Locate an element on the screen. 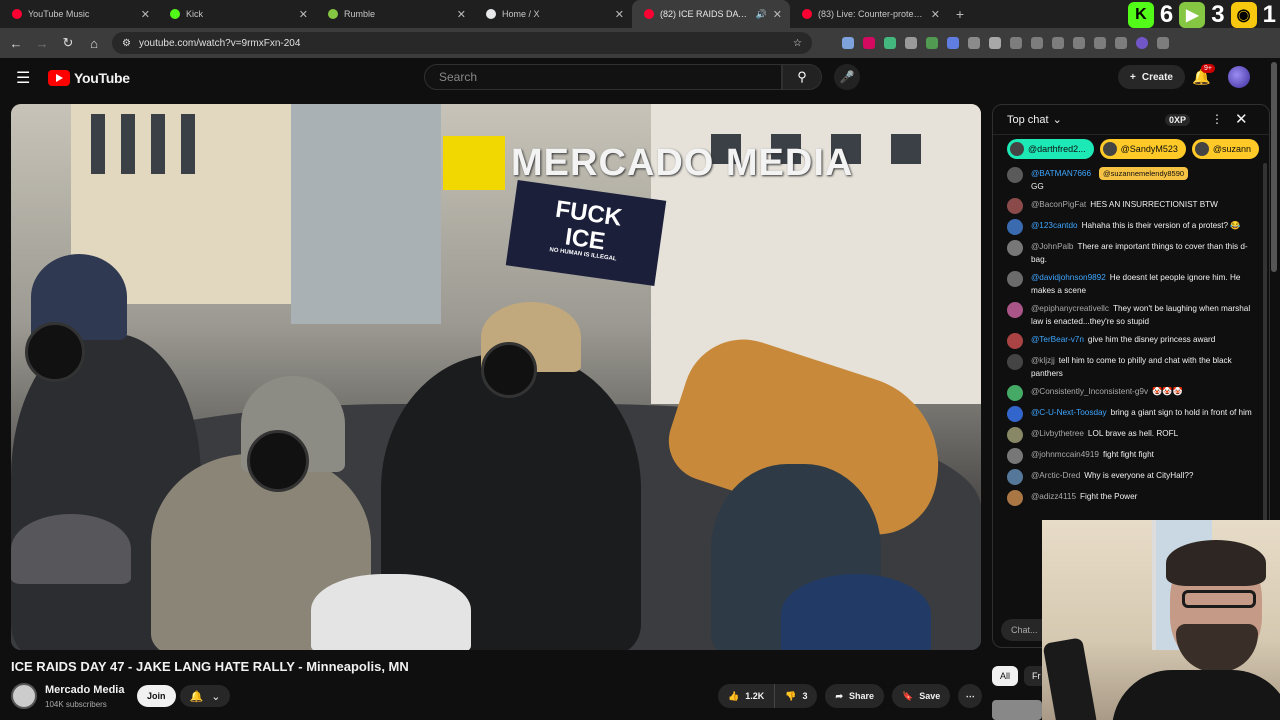 The width and height of the screenshot is (1280, 720). channel-avatar is located at coordinates (24, 696).